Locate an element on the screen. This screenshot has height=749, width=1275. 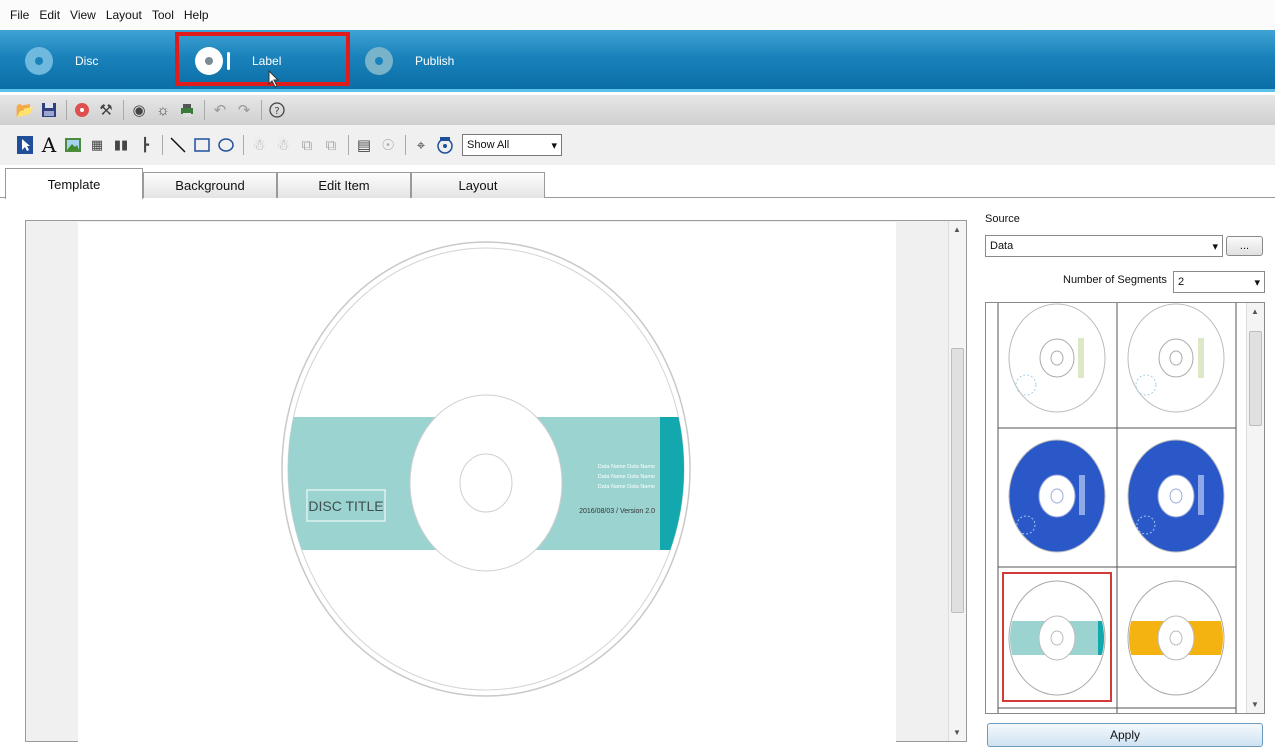
tree-tool-icon: ┣ is located at coordinates (145, 145).